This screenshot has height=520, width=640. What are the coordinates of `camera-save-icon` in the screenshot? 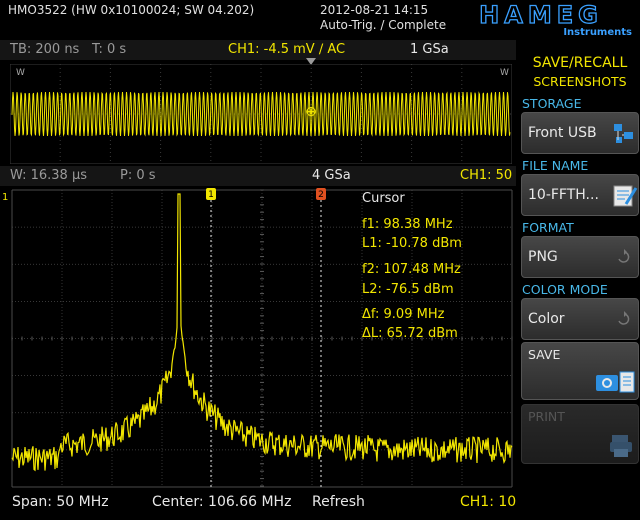 It's located at (615, 382).